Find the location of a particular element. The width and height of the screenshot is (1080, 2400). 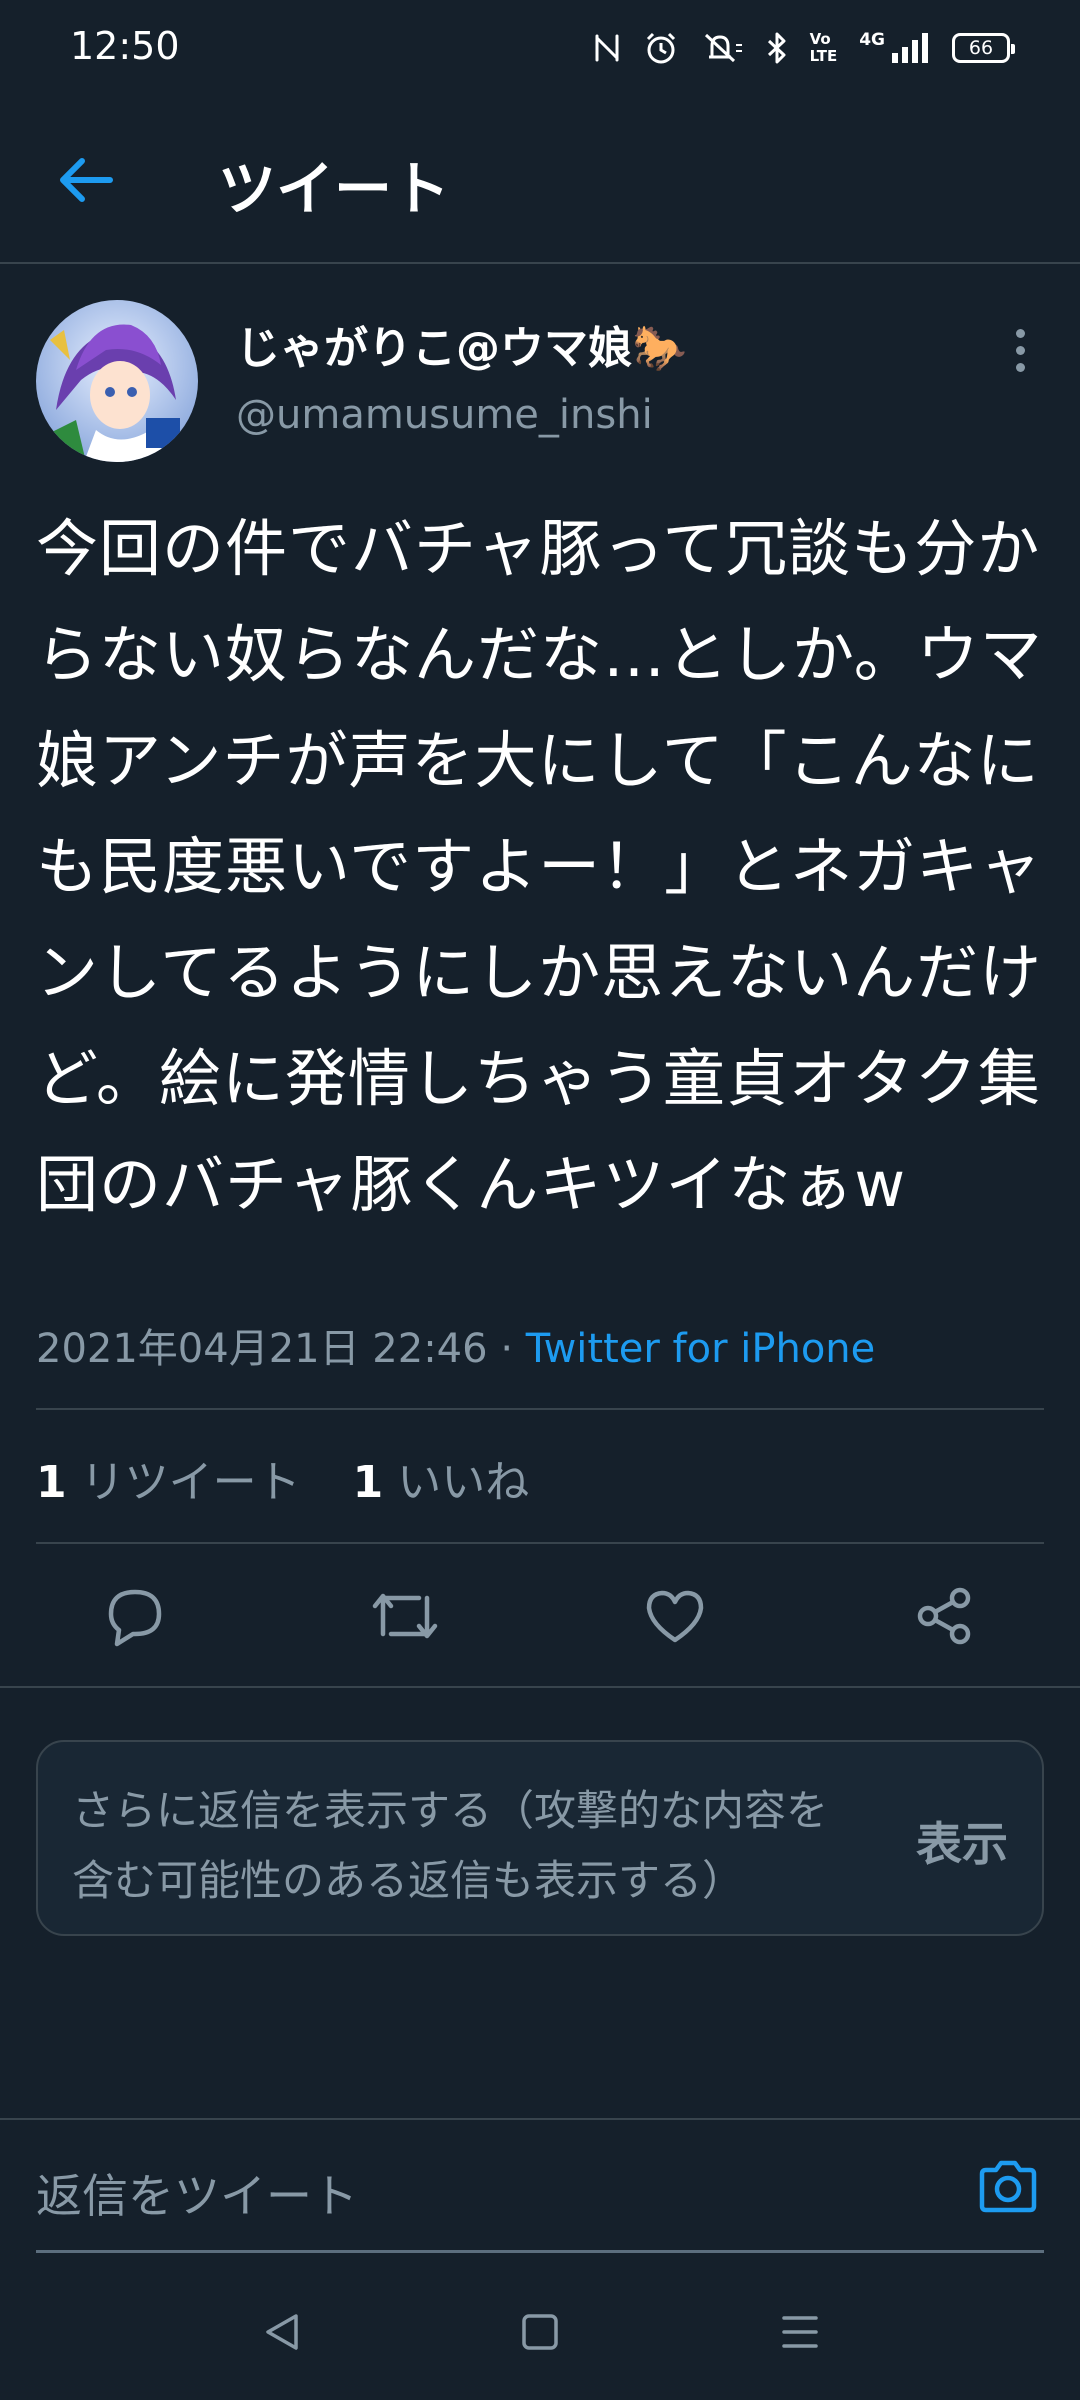

retweet-icon is located at coordinates (405, 1616).